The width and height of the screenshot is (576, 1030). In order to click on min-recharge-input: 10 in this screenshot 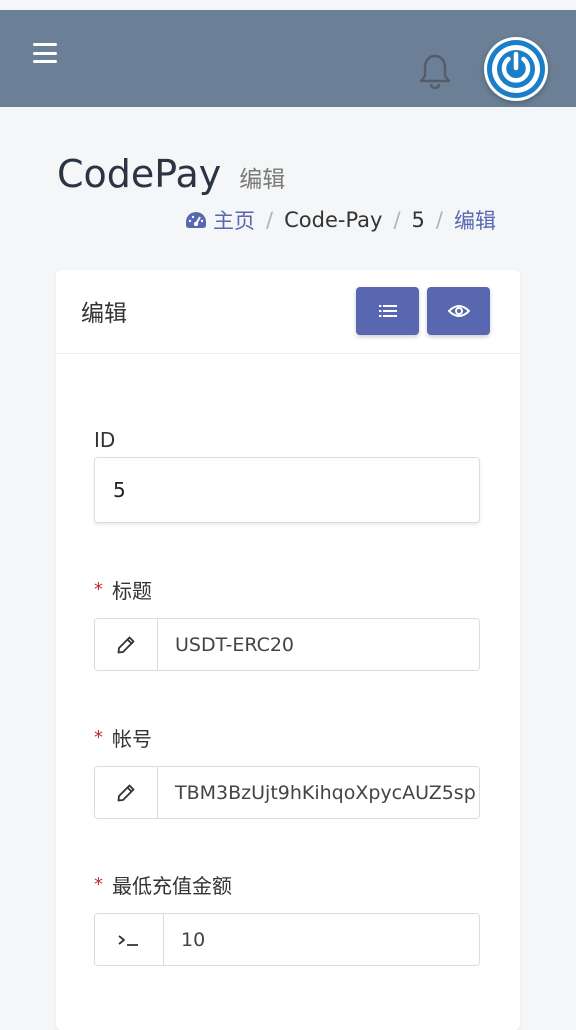, I will do `click(321, 939)`.